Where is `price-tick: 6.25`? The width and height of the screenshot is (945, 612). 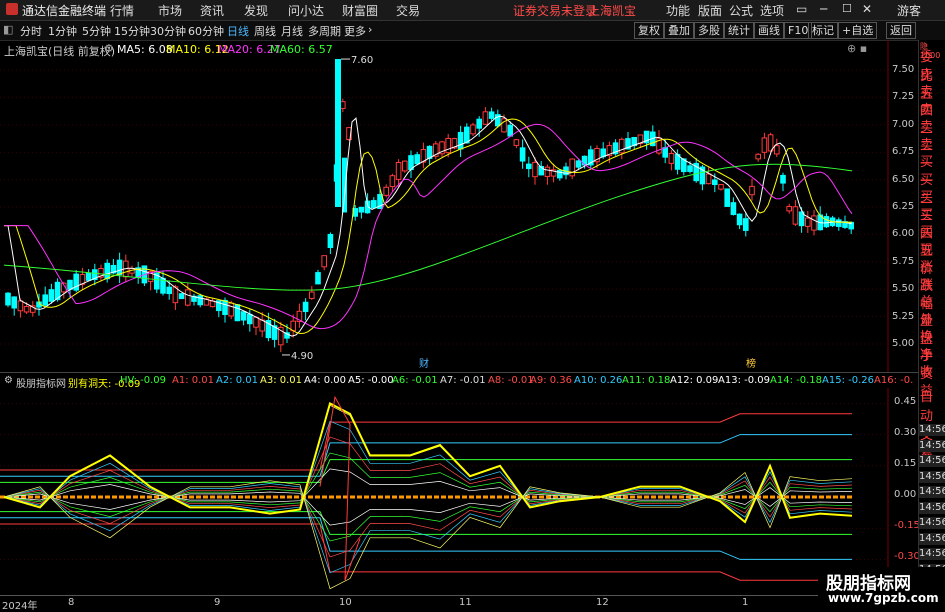 price-tick: 6.25 is located at coordinates (903, 206).